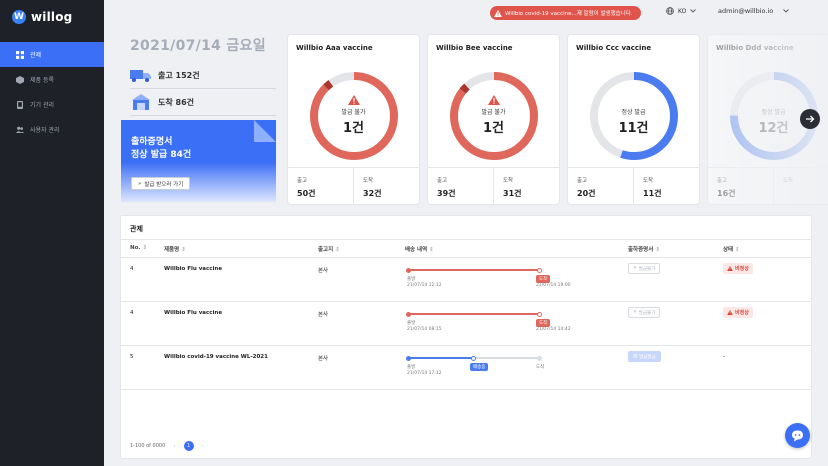  Describe the element at coordinates (474, 48) in the screenshot. I see `card-title: Willbio Bee vaccine` at that location.